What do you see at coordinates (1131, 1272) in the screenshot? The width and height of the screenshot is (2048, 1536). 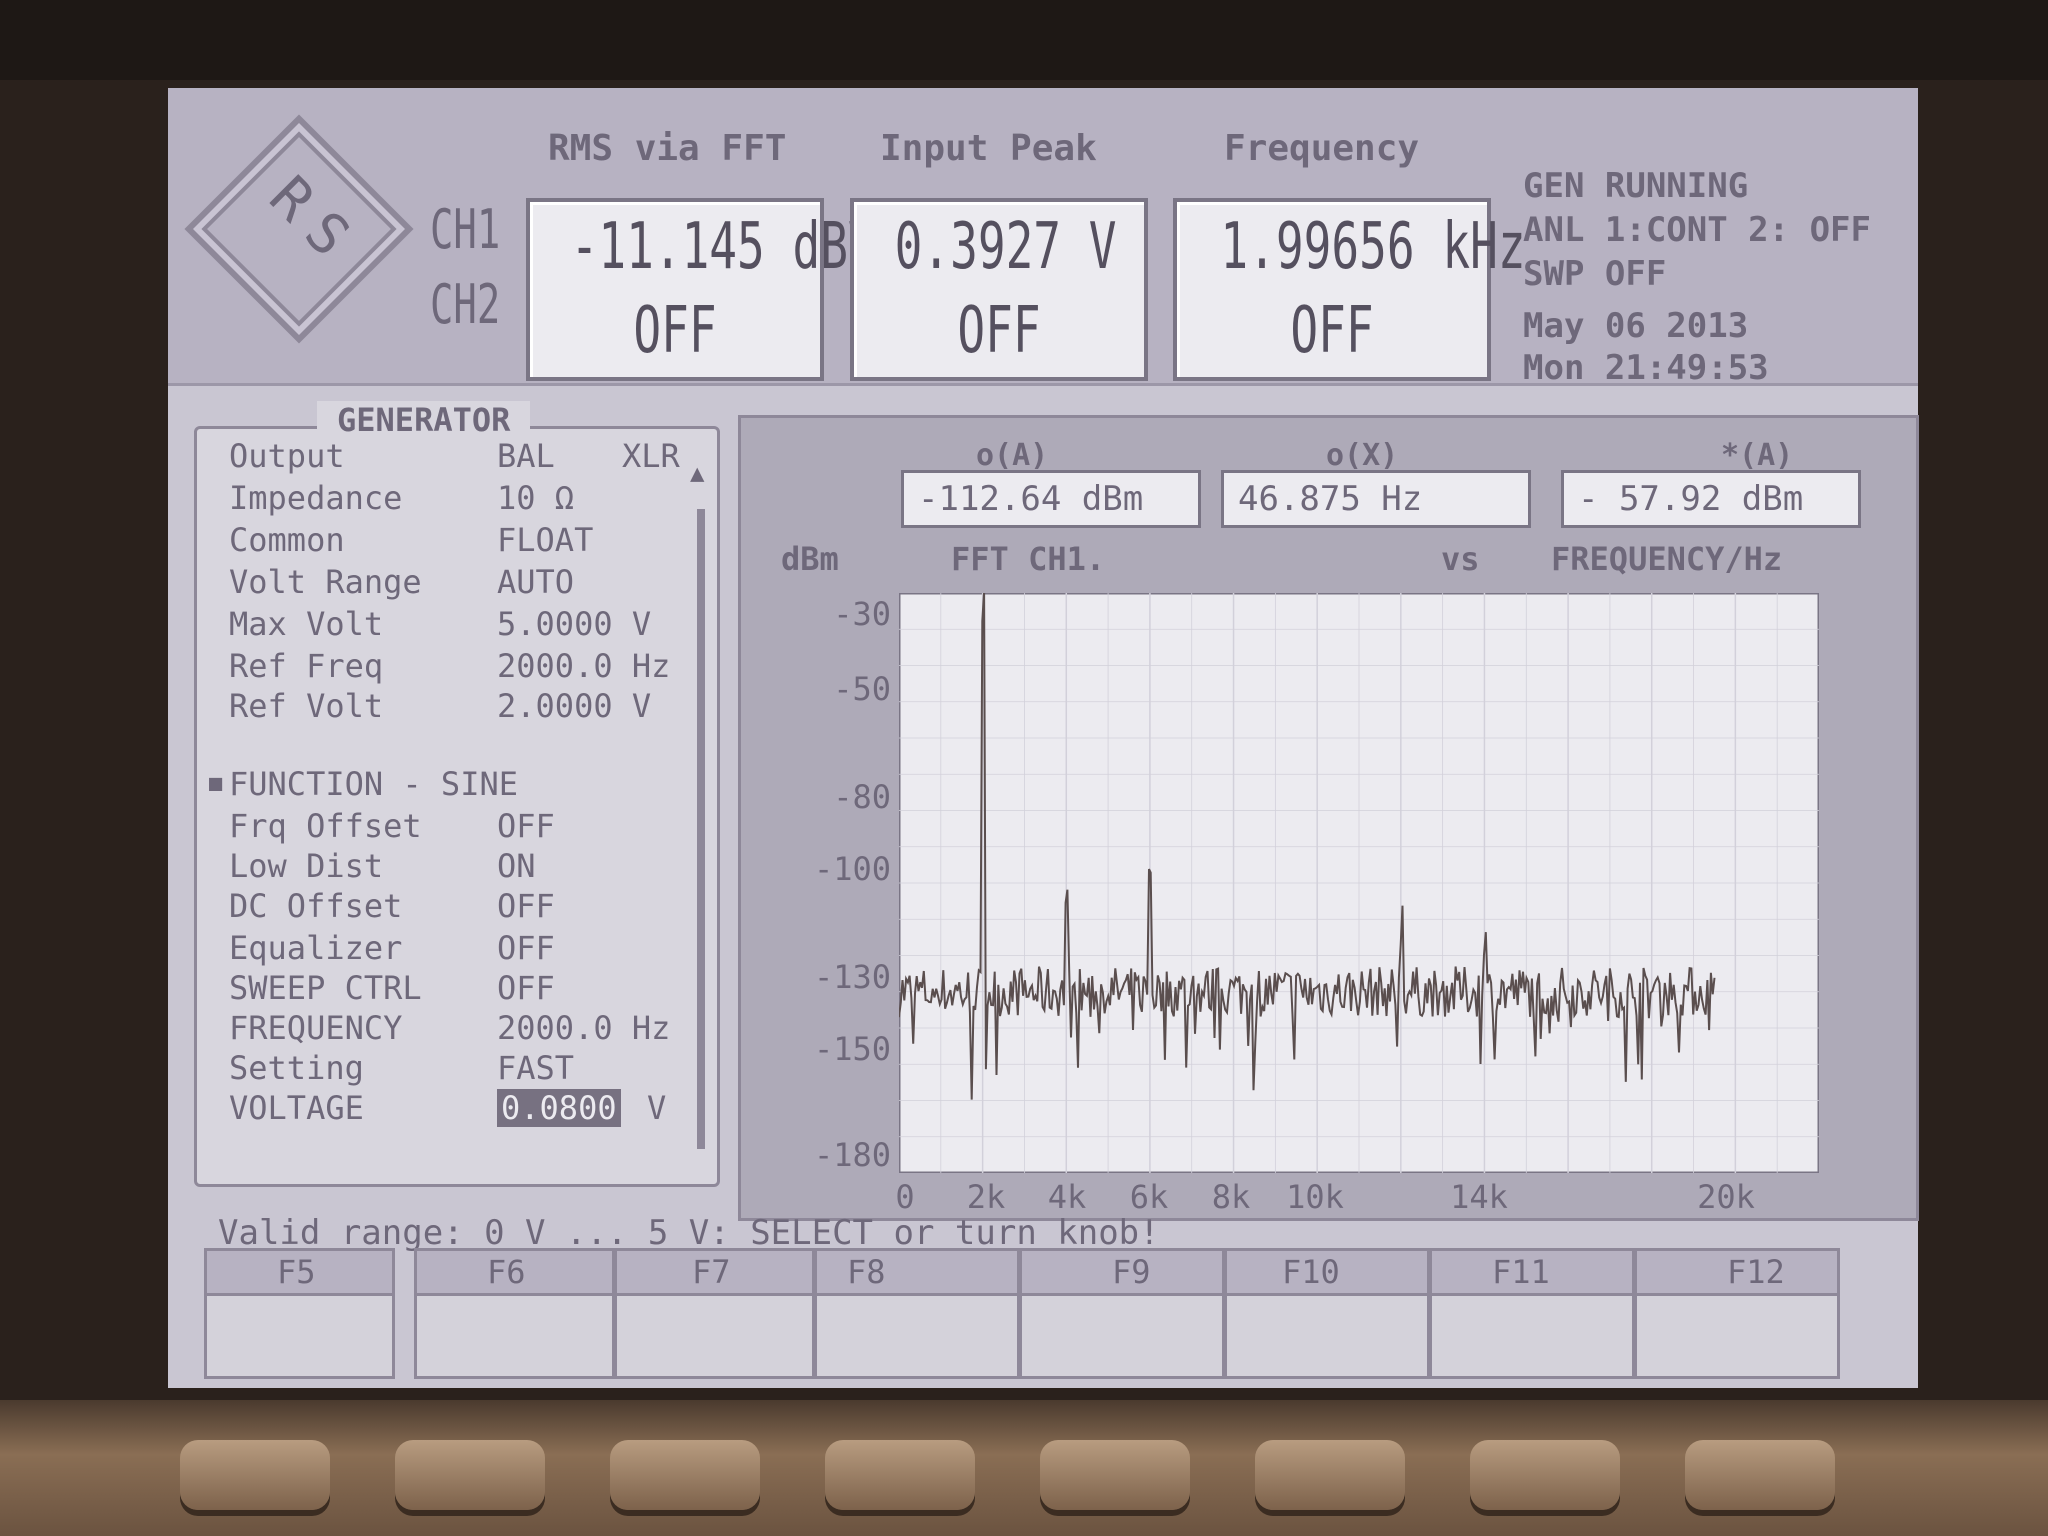 I see `softkey-label: F9` at bounding box center [1131, 1272].